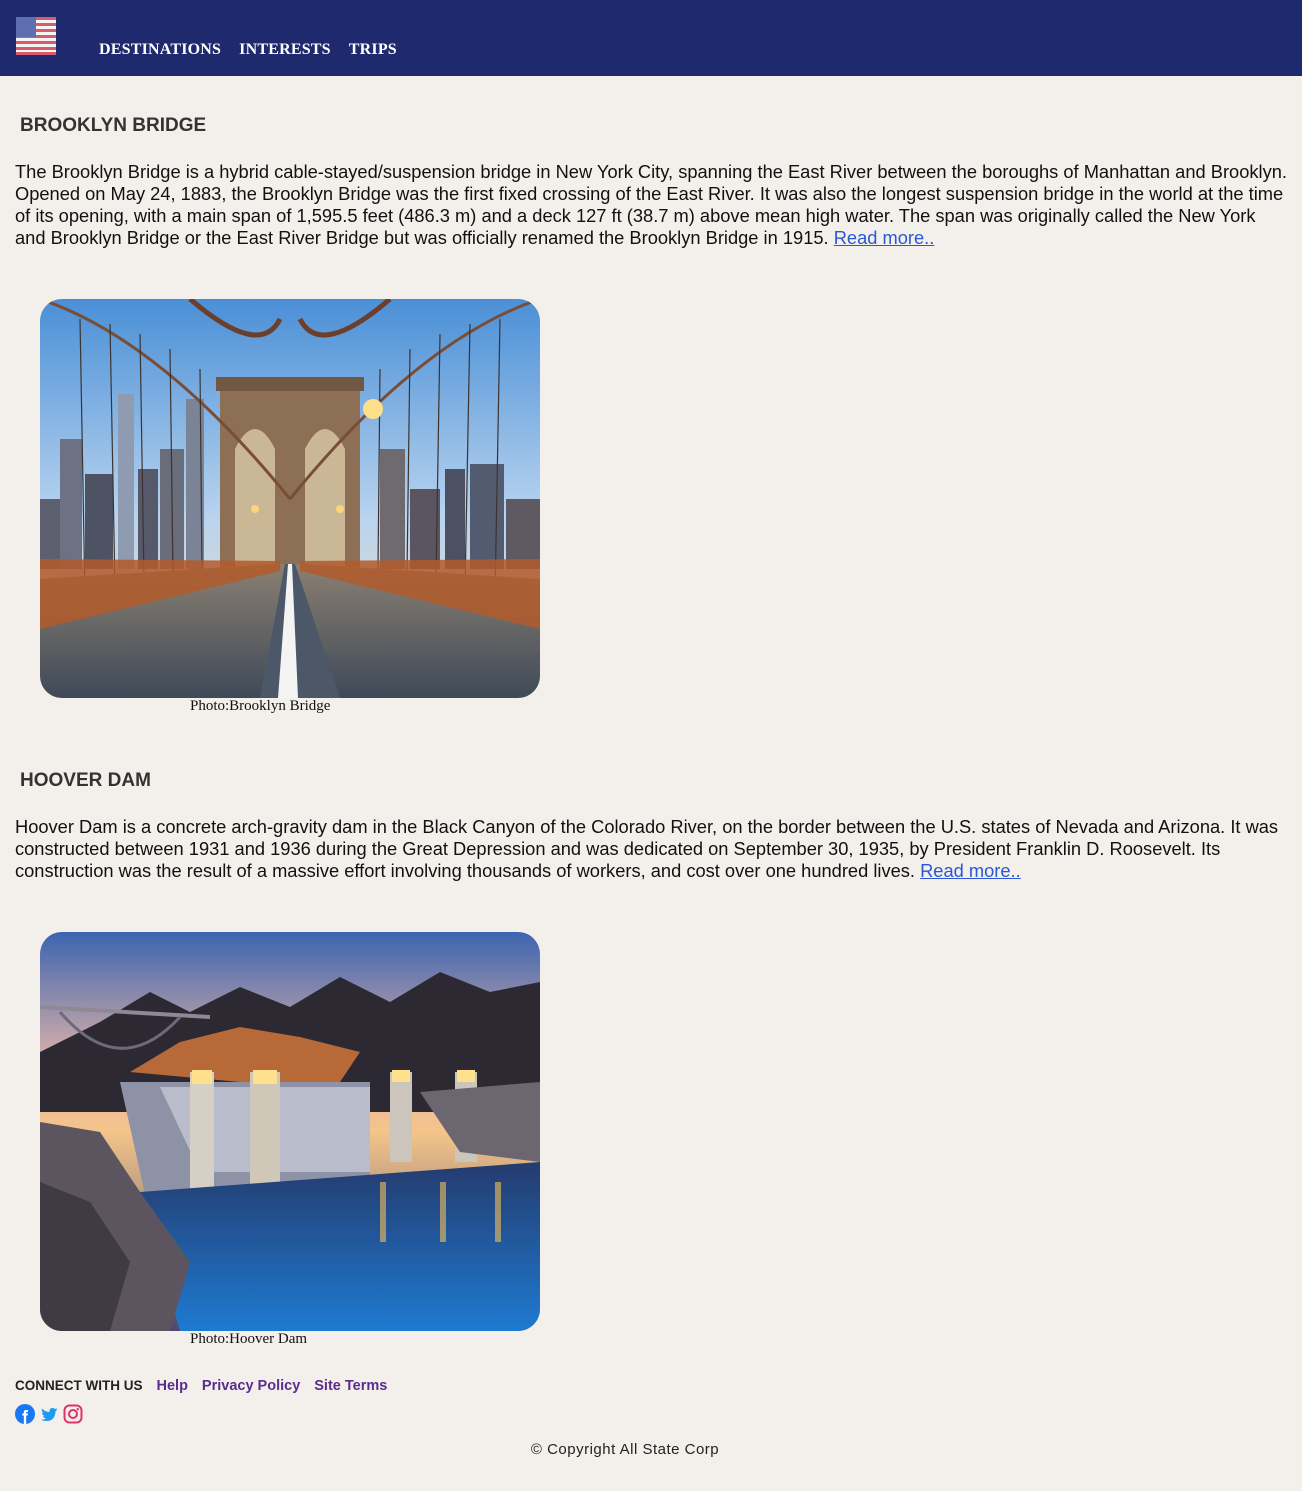 The height and width of the screenshot is (1491, 1302). I want to click on footer-link-help: Help, so click(172, 1386).